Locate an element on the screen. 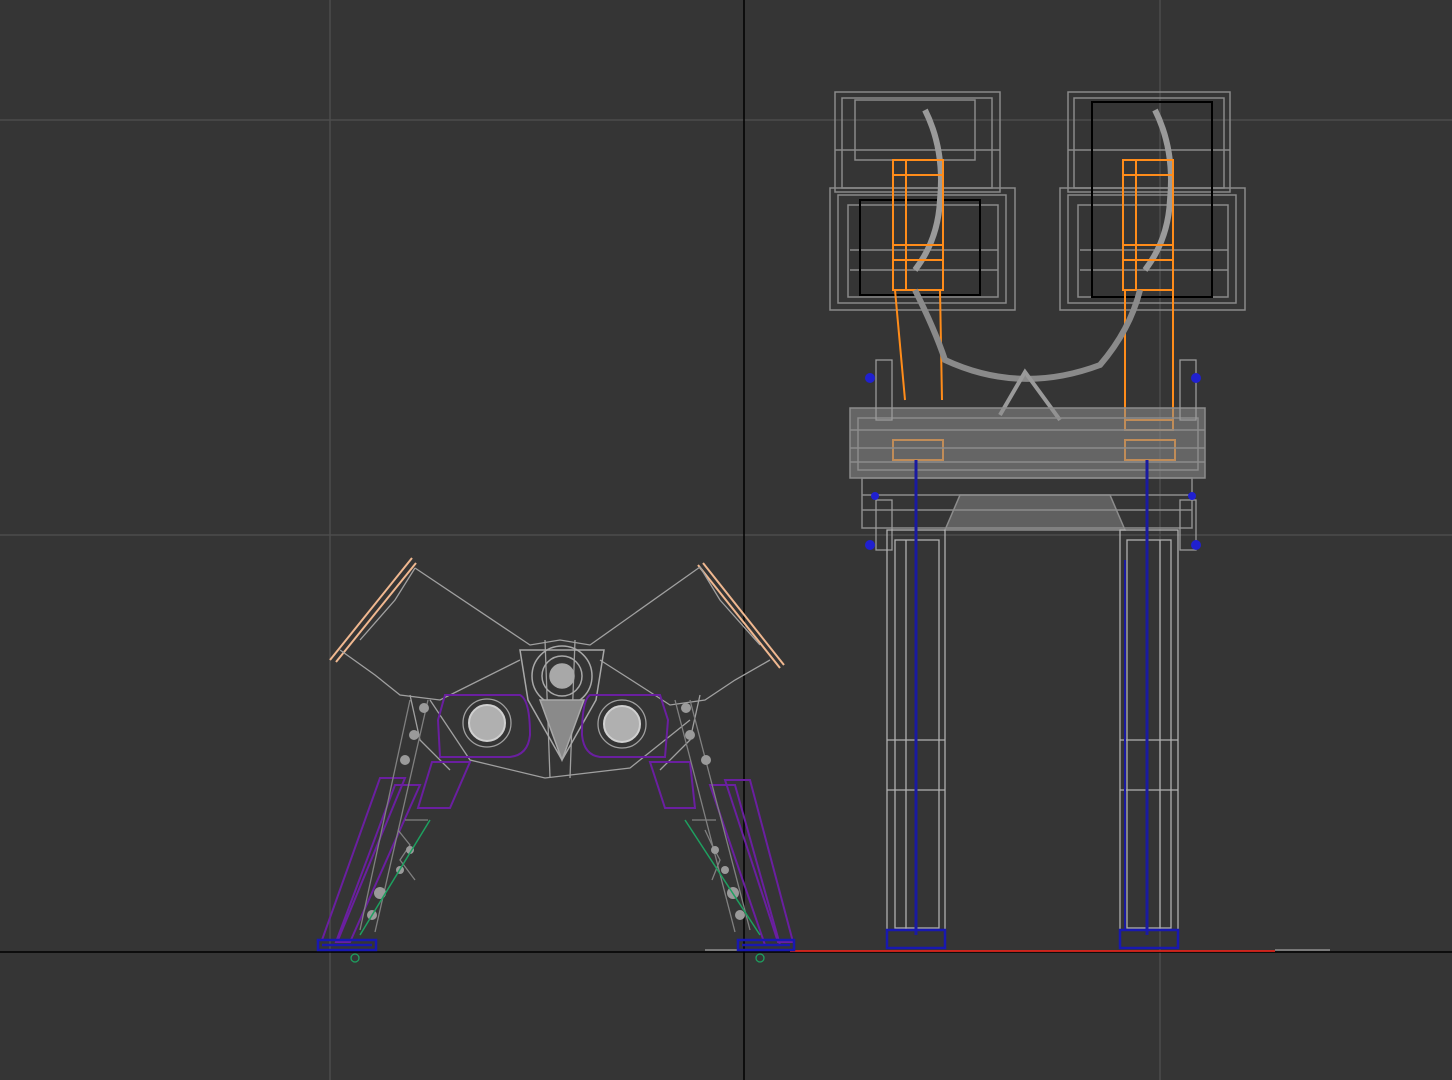 This screenshot has width=1452, height=1080. knee-joint-left is located at coordinates (487, 723).